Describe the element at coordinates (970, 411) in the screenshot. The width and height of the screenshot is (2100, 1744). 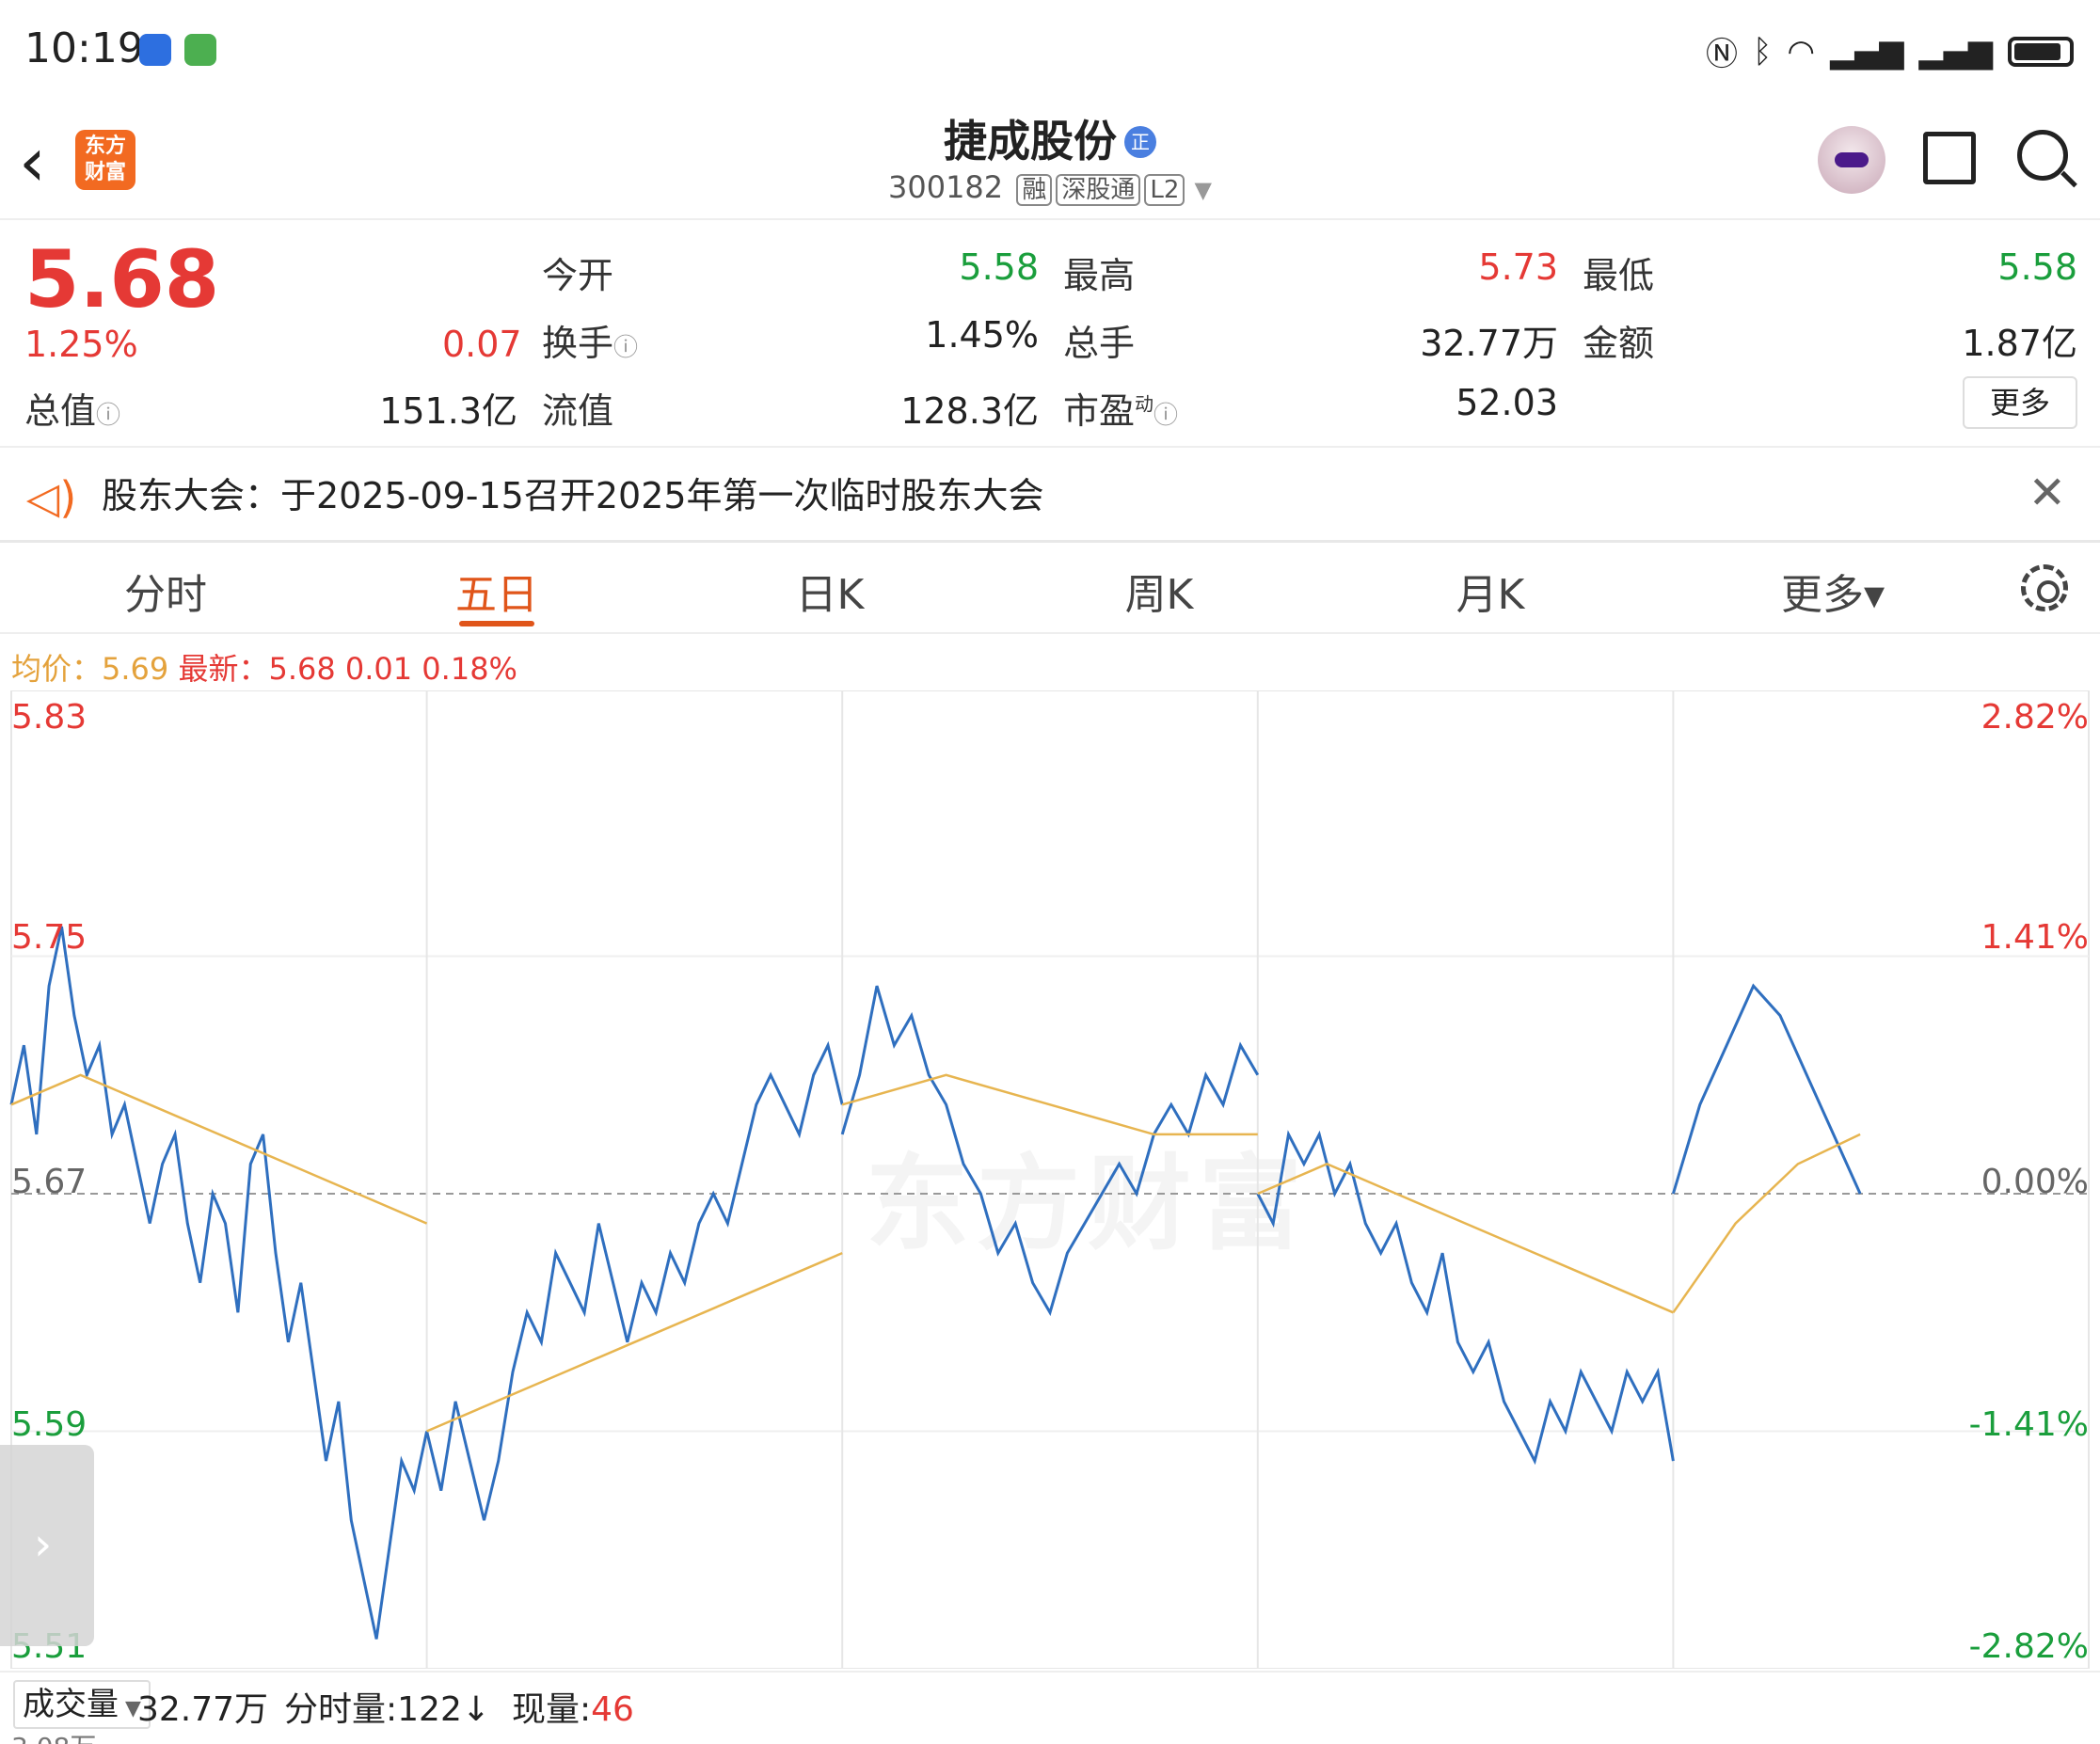
I see `value-float-cap: 128.3亿` at that location.